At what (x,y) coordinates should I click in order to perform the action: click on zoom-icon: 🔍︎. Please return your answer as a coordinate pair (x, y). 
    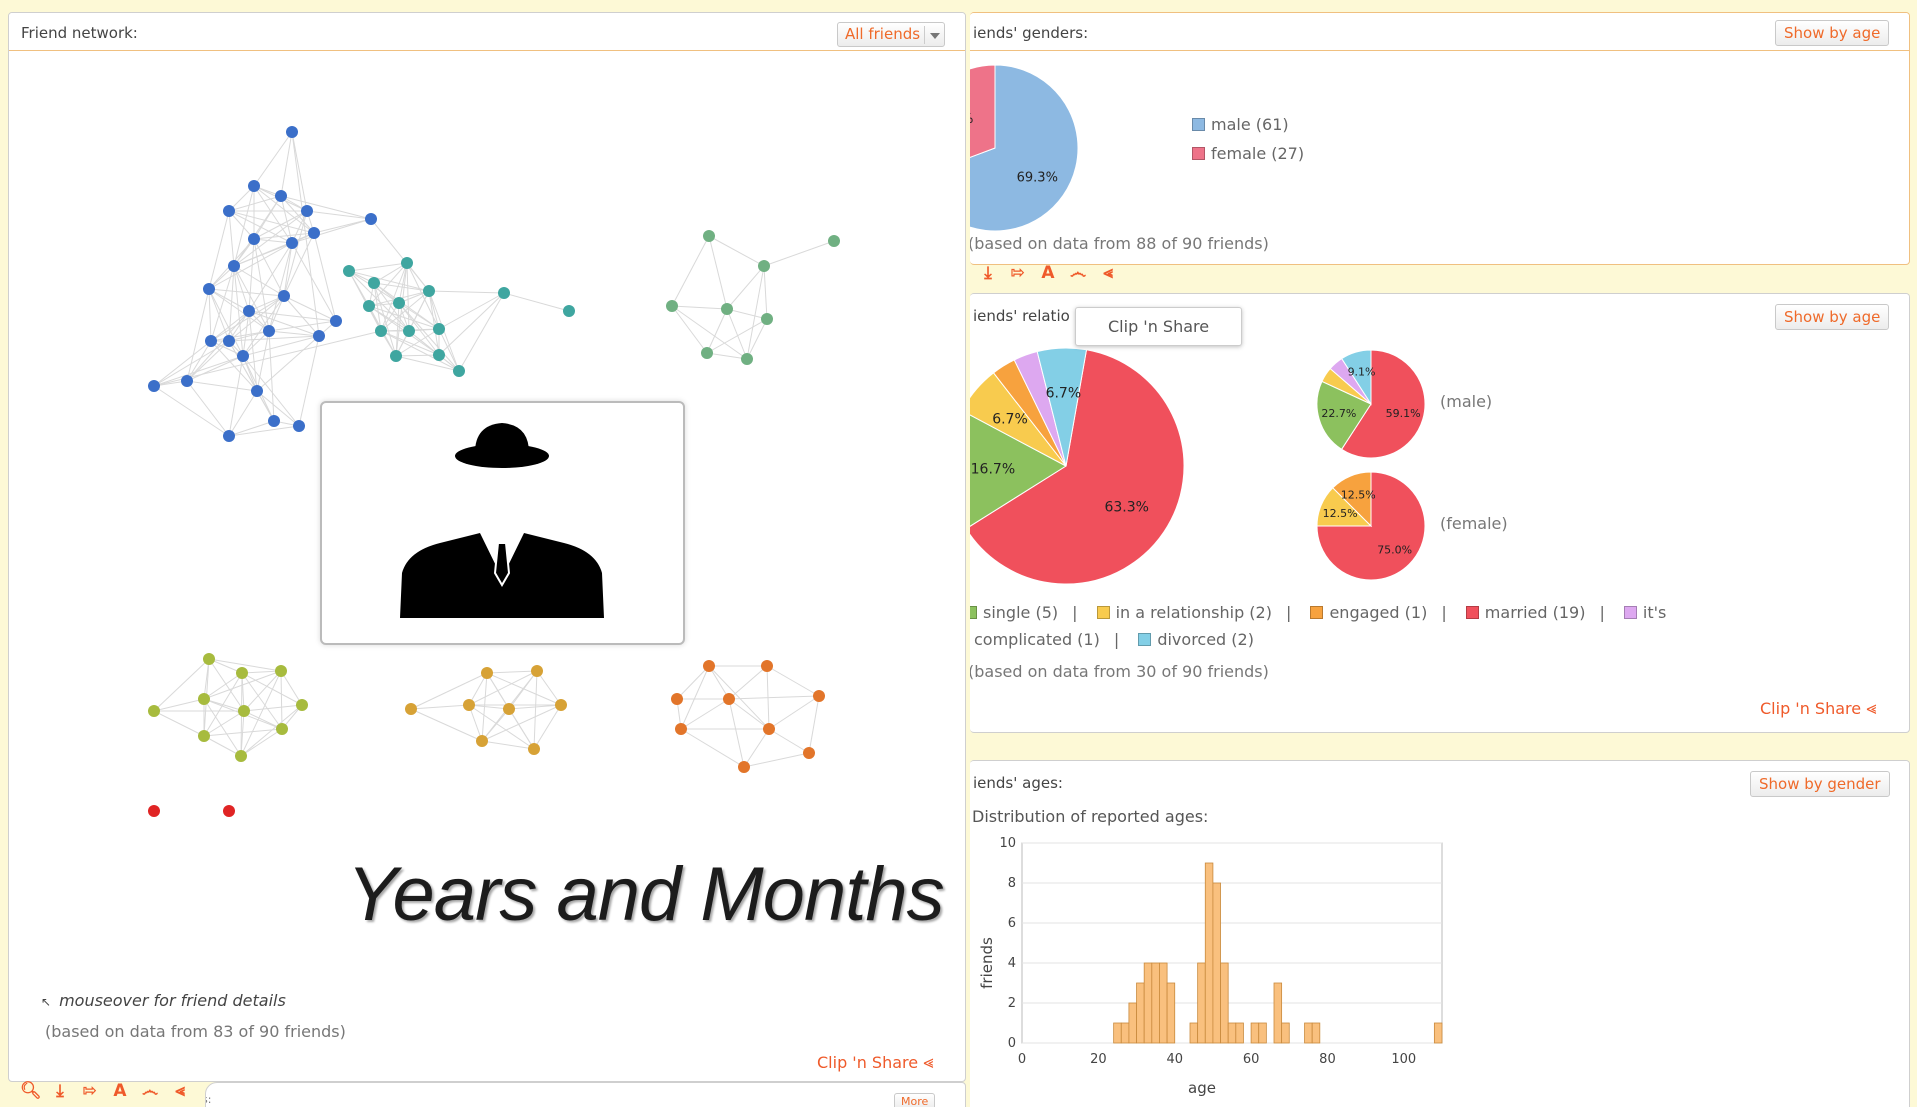
    Looking at the image, I should click on (31, 1091).